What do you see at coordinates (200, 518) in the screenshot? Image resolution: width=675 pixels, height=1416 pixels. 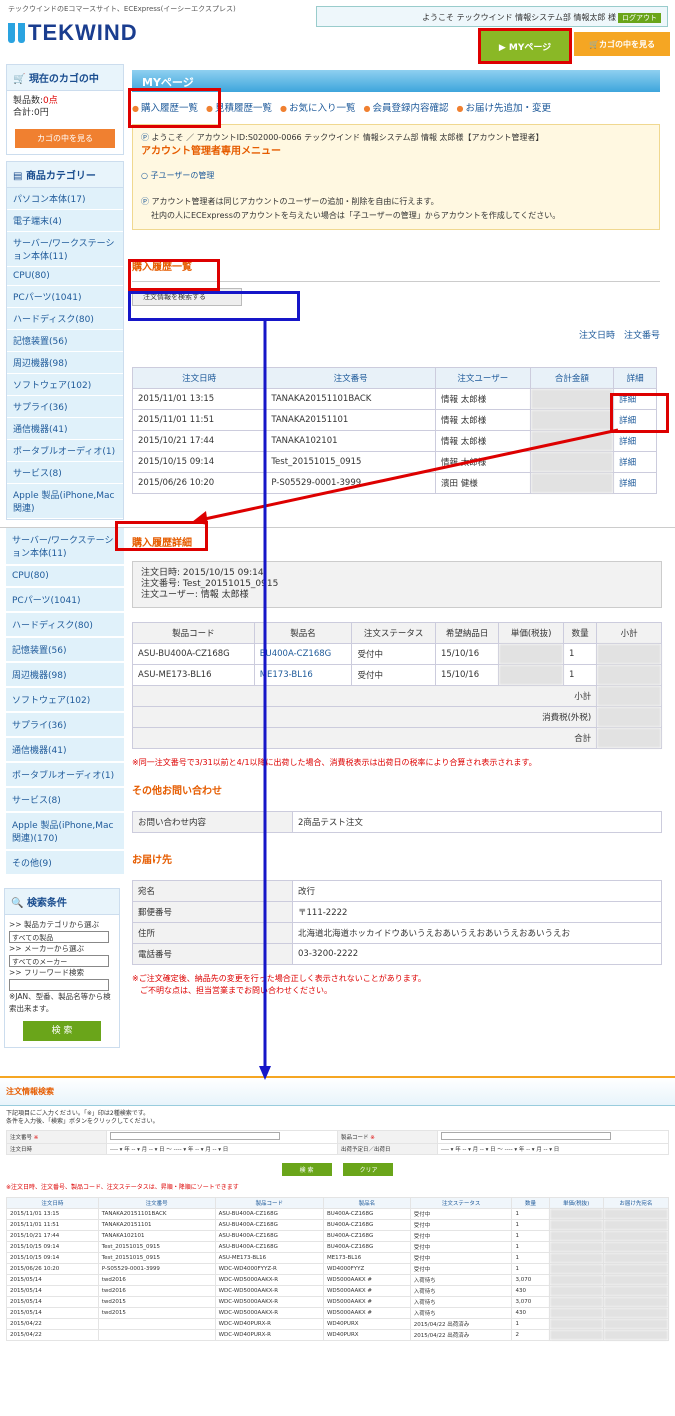 I see `red-arrow-head` at bounding box center [200, 518].